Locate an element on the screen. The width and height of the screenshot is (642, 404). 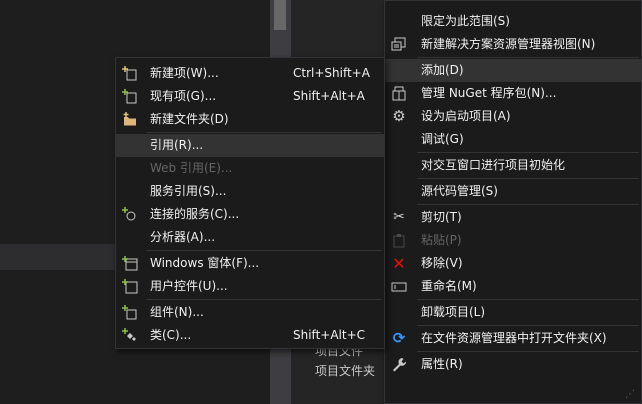
windows-form-icon is located at coordinates (130, 263).